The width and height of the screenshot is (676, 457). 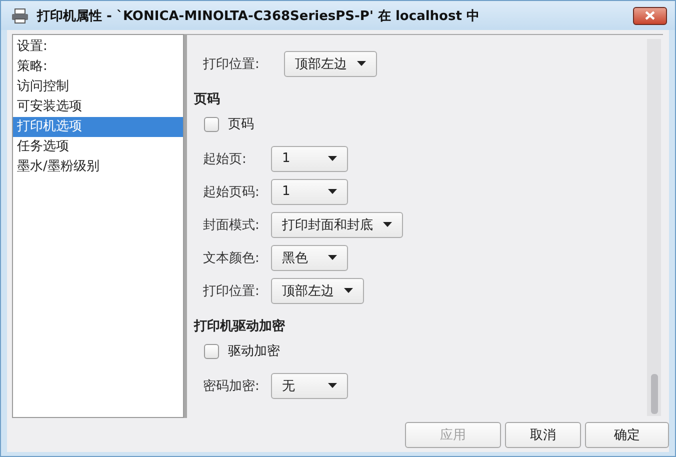 What do you see at coordinates (231, 225) in the screenshot?
I see `field-label: 封面模式:` at bounding box center [231, 225].